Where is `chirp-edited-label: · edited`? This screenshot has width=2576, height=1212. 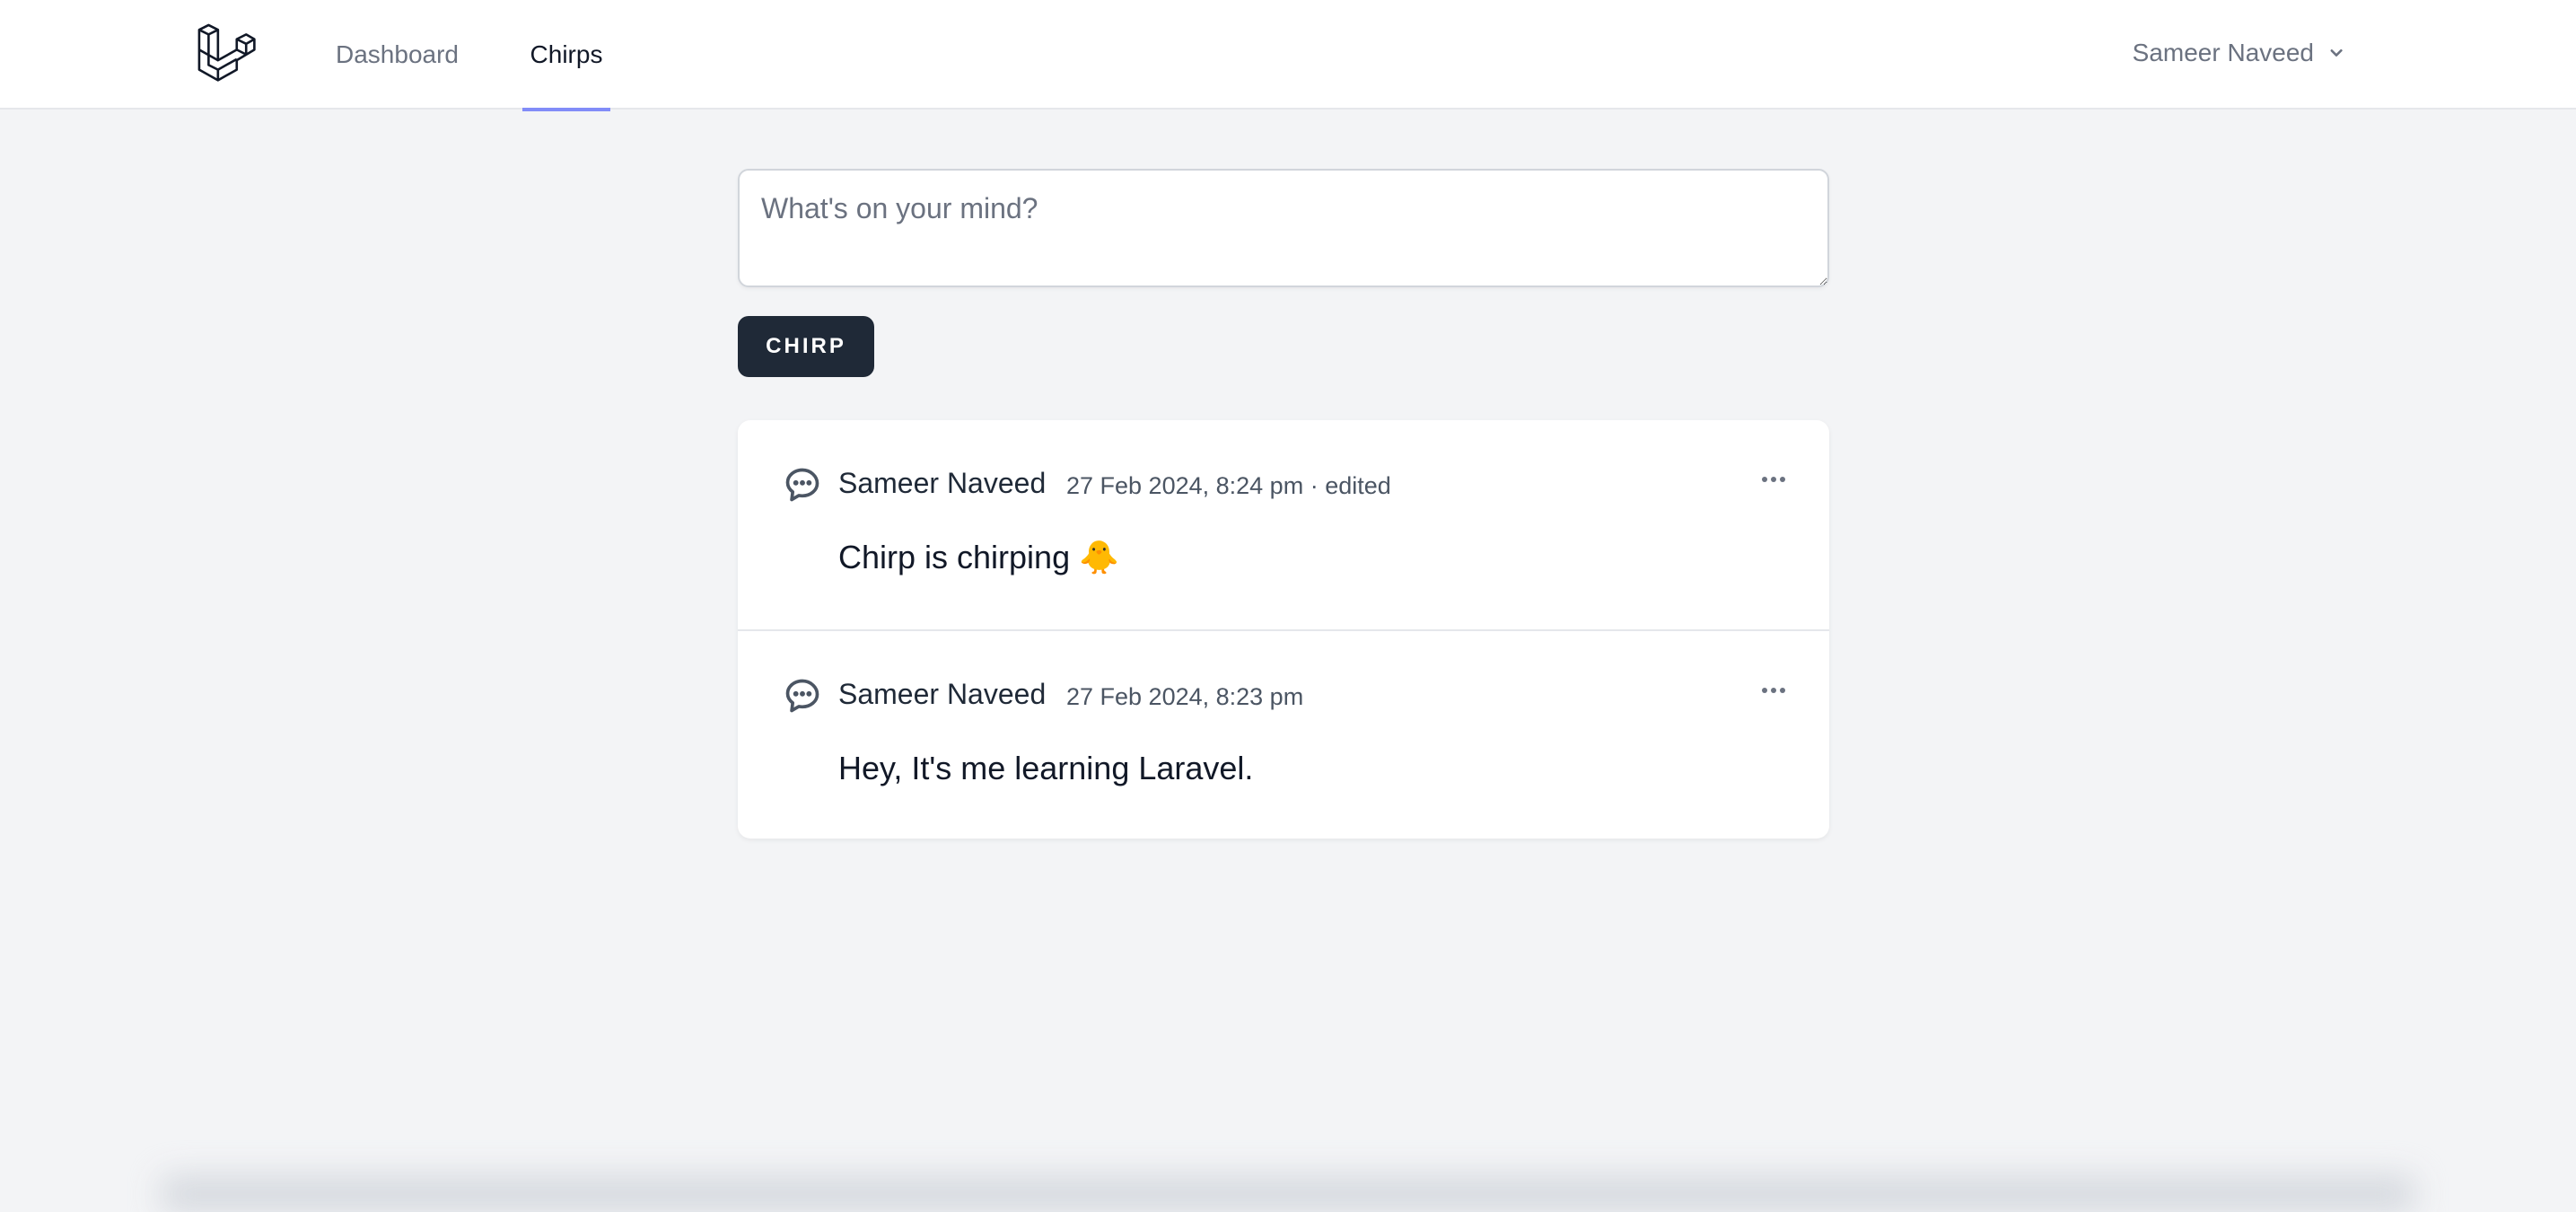
chirp-edited-label: · edited is located at coordinates (1350, 486).